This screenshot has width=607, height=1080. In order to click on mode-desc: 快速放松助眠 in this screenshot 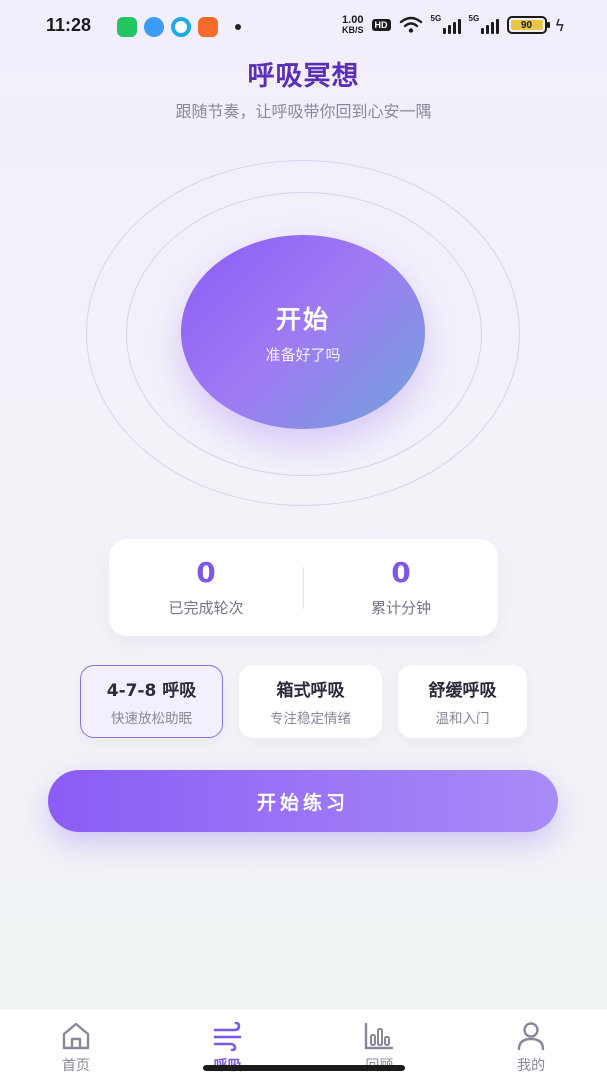, I will do `click(151, 719)`.